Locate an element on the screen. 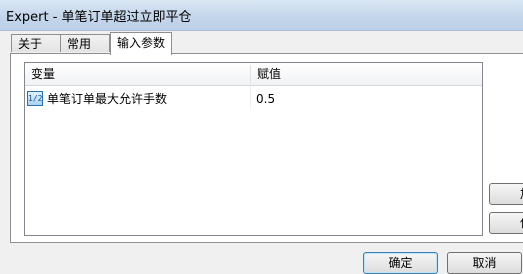 Image resolution: width=523 pixels, height=274 pixels. ok-button: 确定 is located at coordinates (400, 263).